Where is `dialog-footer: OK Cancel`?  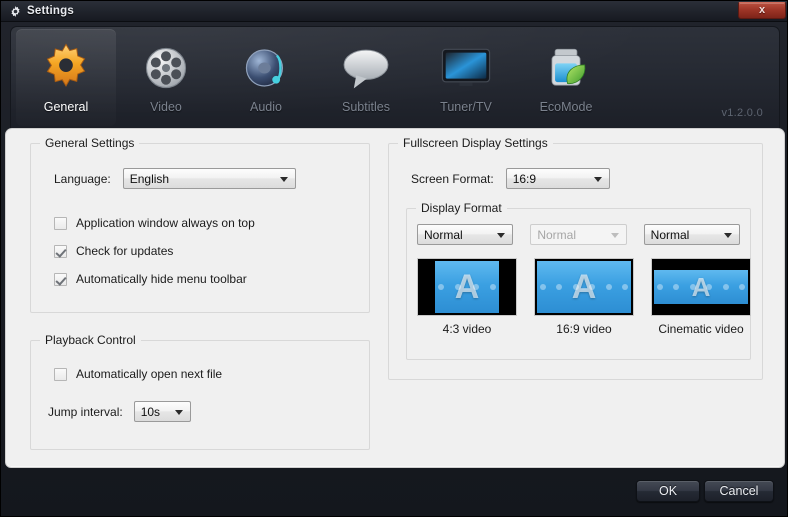 dialog-footer: OK Cancel is located at coordinates (394, 491).